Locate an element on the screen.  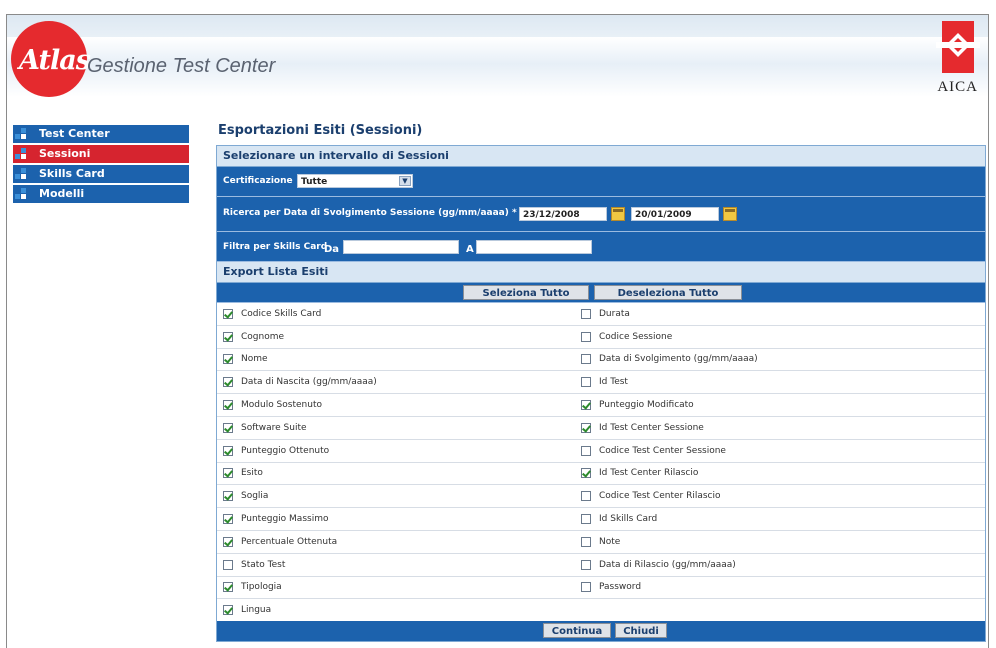
field-checkbox-item: Codice Test Center Sessione is located at coordinates (653, 451).